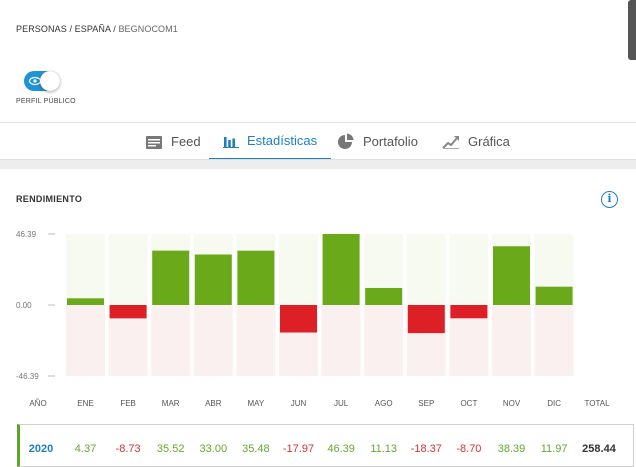 Image resolution: width=636 pixels, height=467 pixels. Describe the element at coordinates (426, 403) in the screenshot. I see `header-month-sep: SEP` at that location.